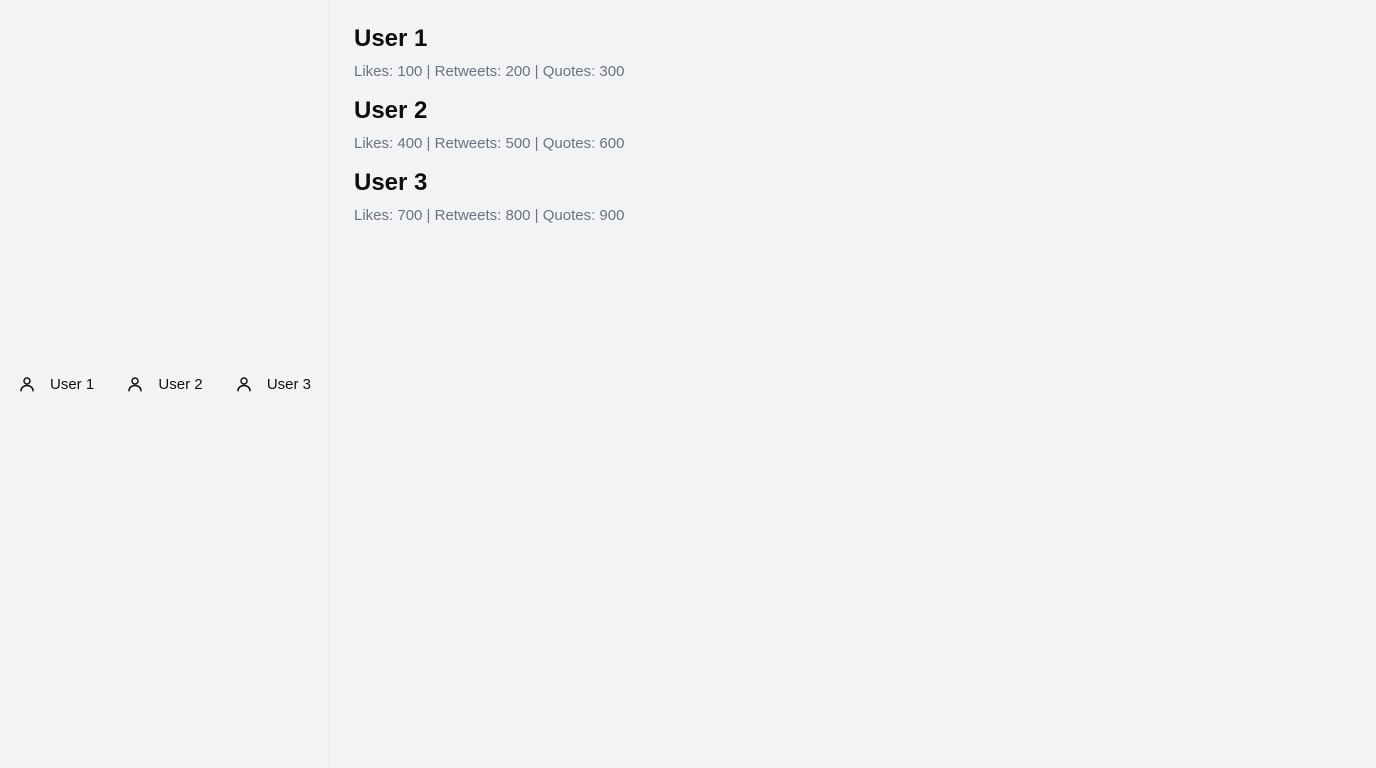  Describe the element at coordinates (489, 215) in the screenshot. I see `user-stats: Likes: 700 | Retweets: 800 | Quotes: 900` at that location.